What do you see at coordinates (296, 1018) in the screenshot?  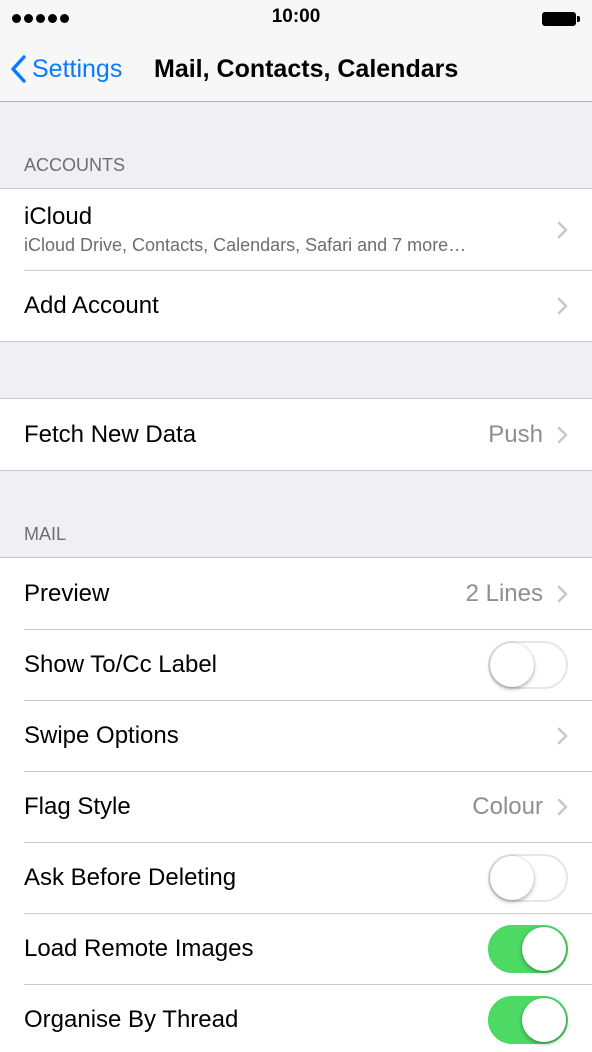 I see `organise-by-thread-row: Organise By Thread` at bounding box center [296, 1018].